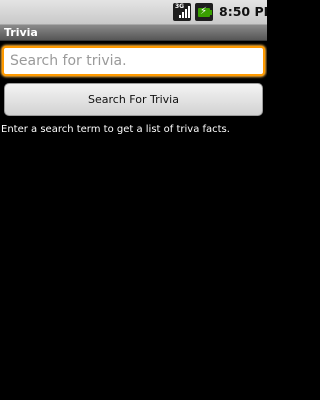  I want to click on app-title: Trivia, so click(21, 32).